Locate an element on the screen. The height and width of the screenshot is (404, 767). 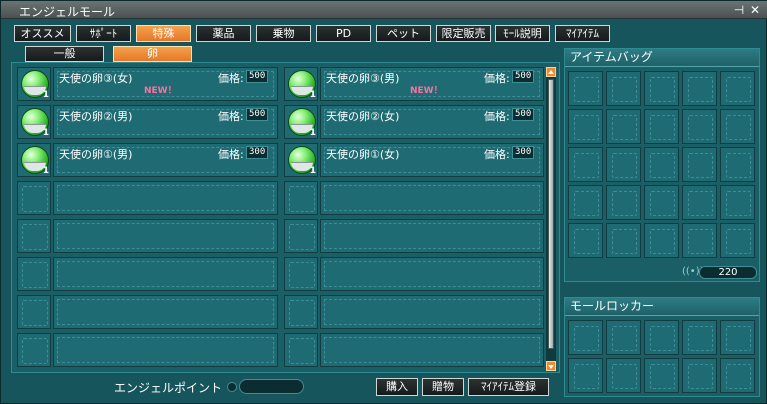
buy-button: 購入 is located at coordinates (397, 387).